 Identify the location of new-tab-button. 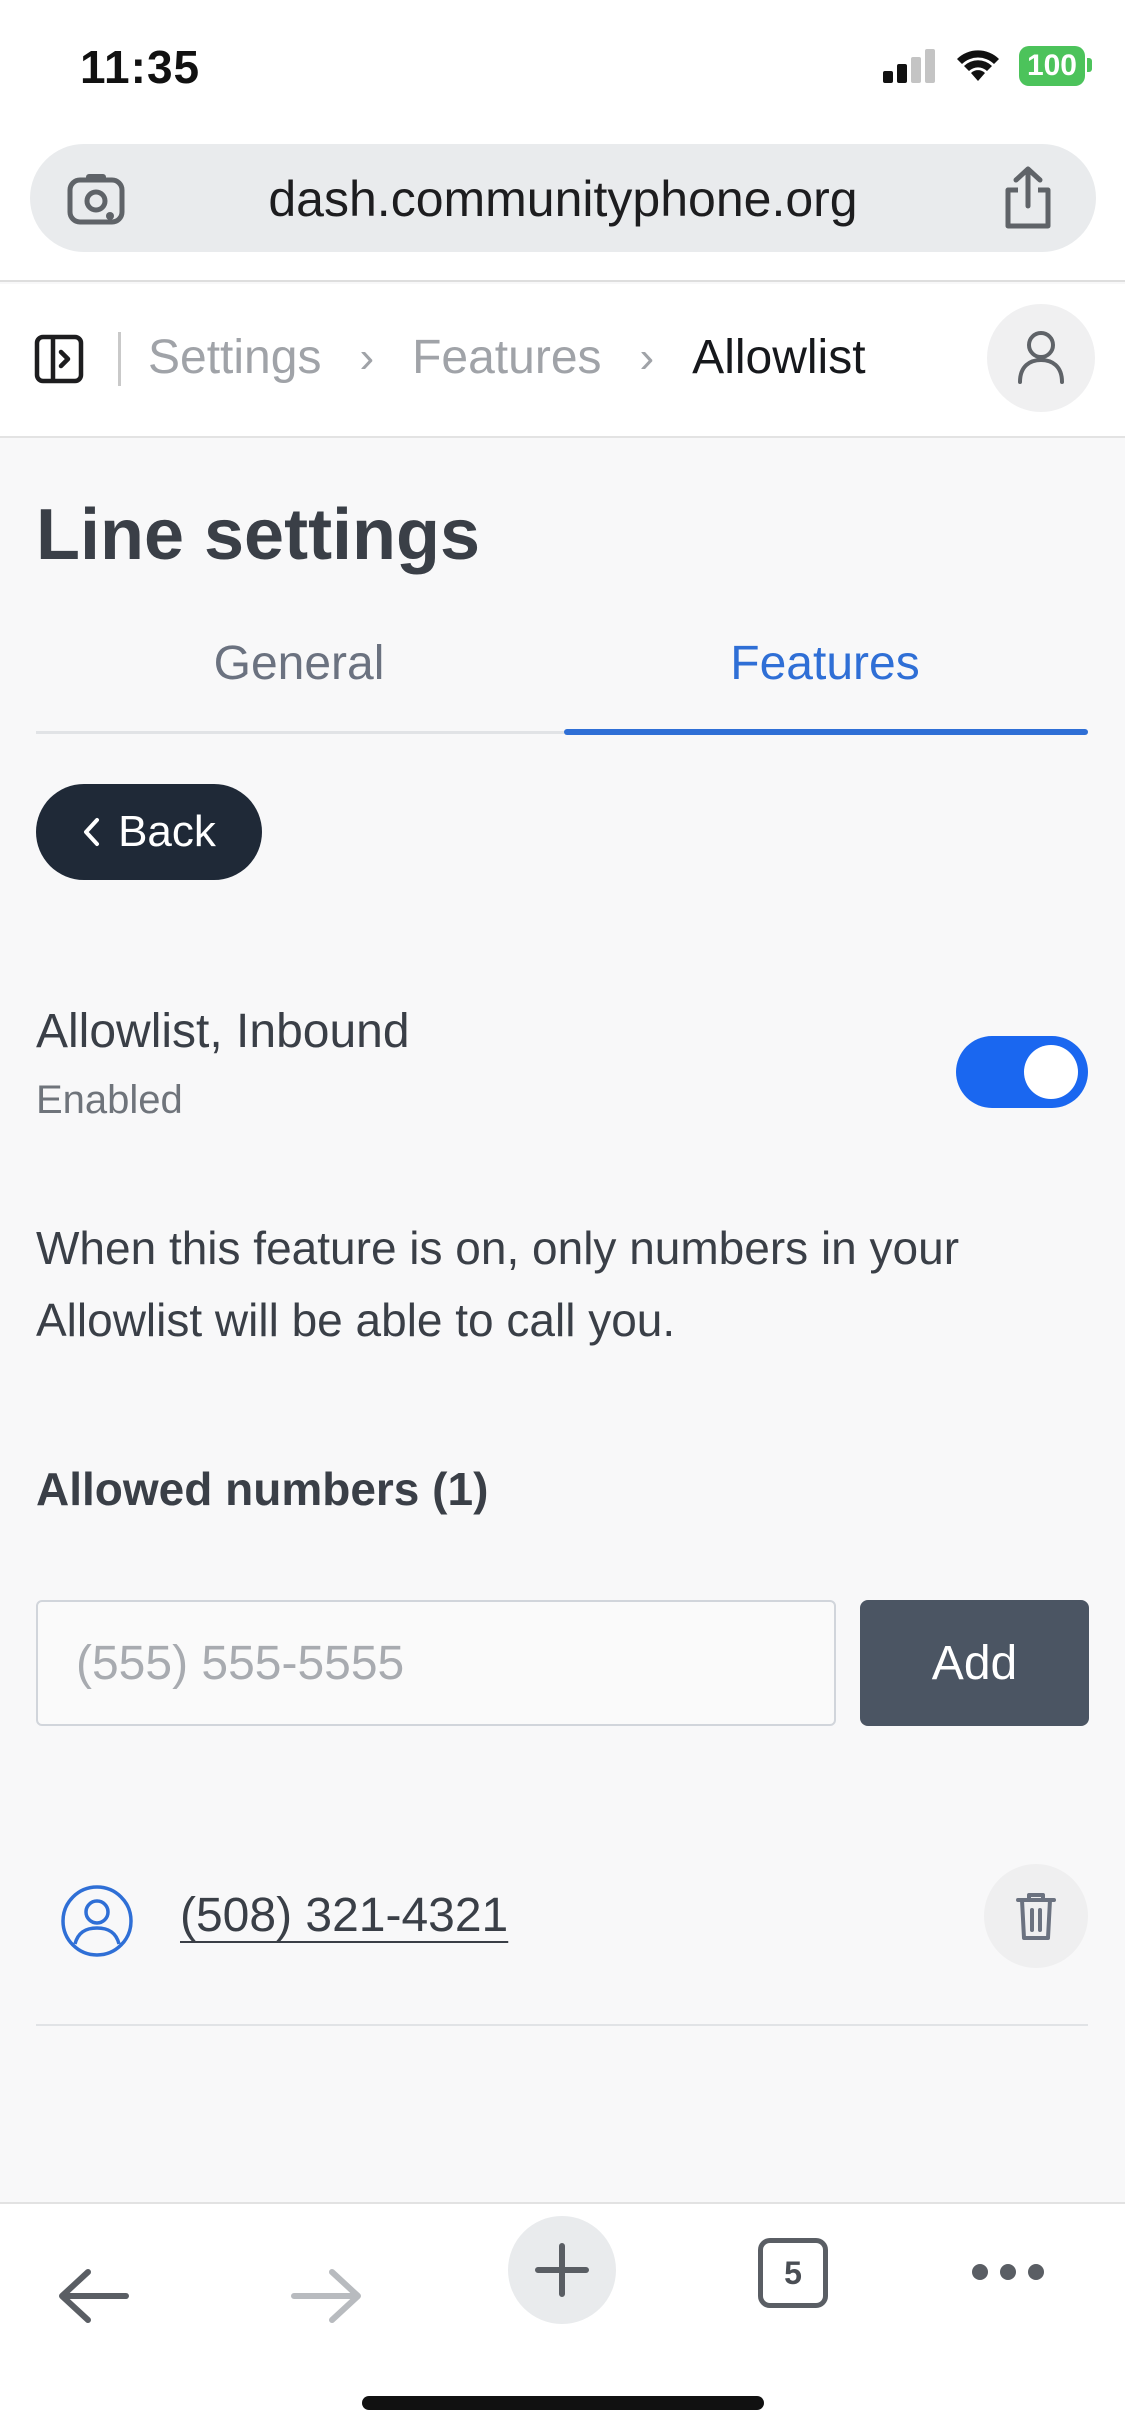
(562, 2270).